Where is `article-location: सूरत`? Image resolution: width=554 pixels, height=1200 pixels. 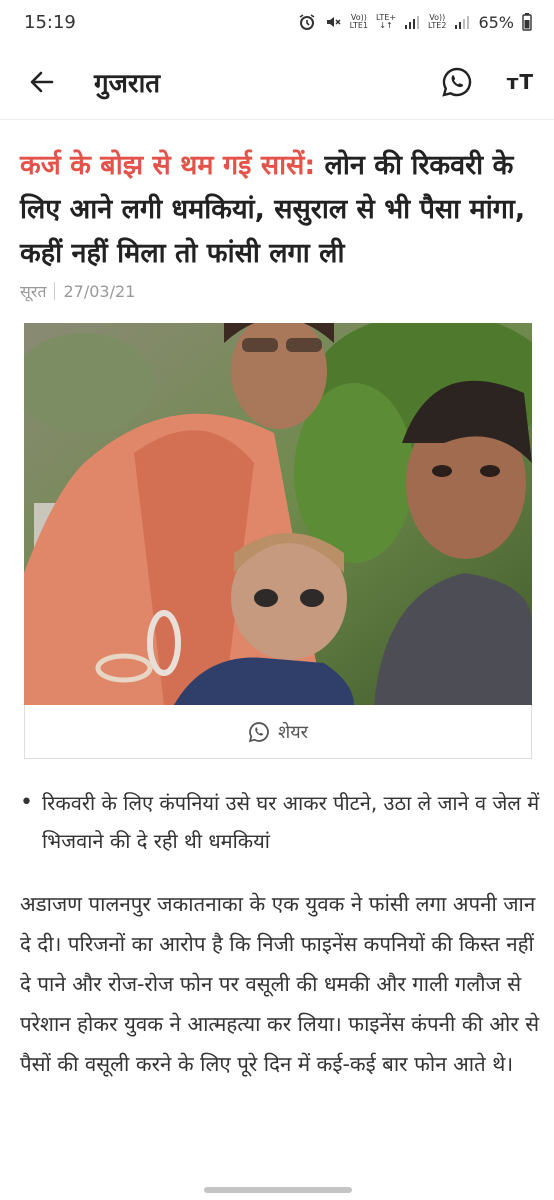
article-location: सूरत is located at coordinates (33, 291).